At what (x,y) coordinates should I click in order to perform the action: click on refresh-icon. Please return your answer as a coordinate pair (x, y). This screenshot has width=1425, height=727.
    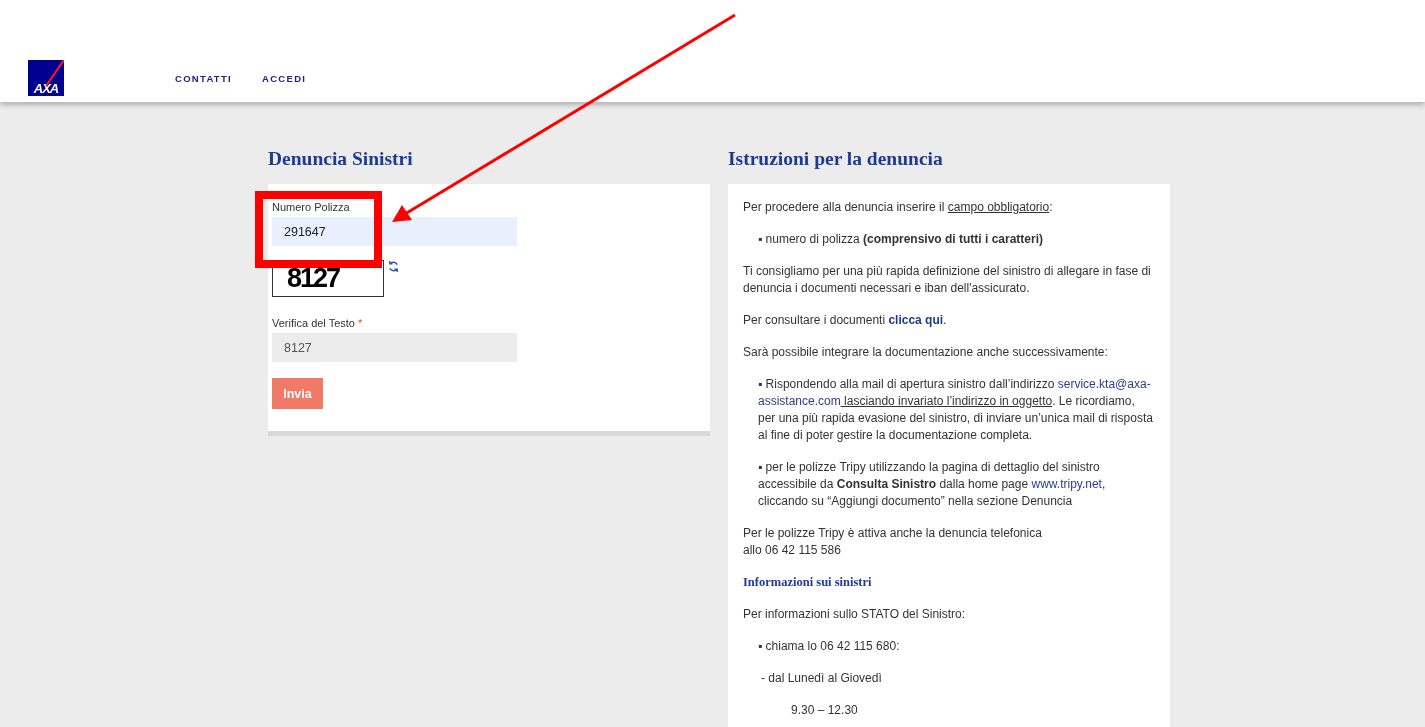
    Looking at the image, I should click on (393, 266).